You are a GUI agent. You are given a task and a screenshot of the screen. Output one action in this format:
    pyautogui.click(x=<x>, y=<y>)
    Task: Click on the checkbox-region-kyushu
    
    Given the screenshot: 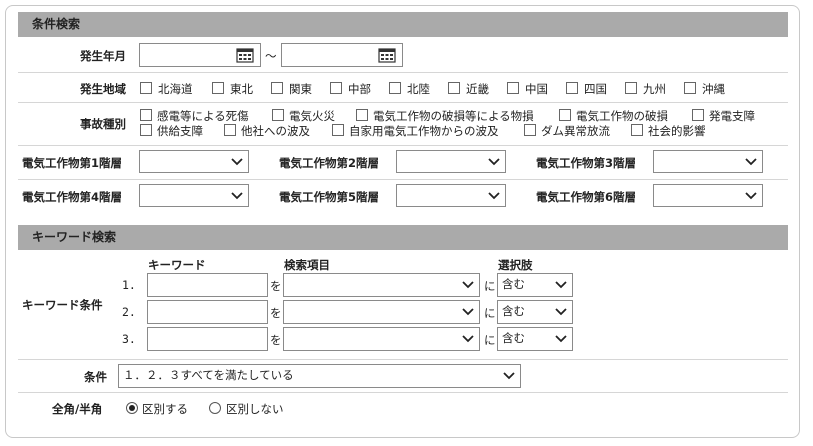 What is the action you would take?
    pyautogui.click(x=631, y=88)
    